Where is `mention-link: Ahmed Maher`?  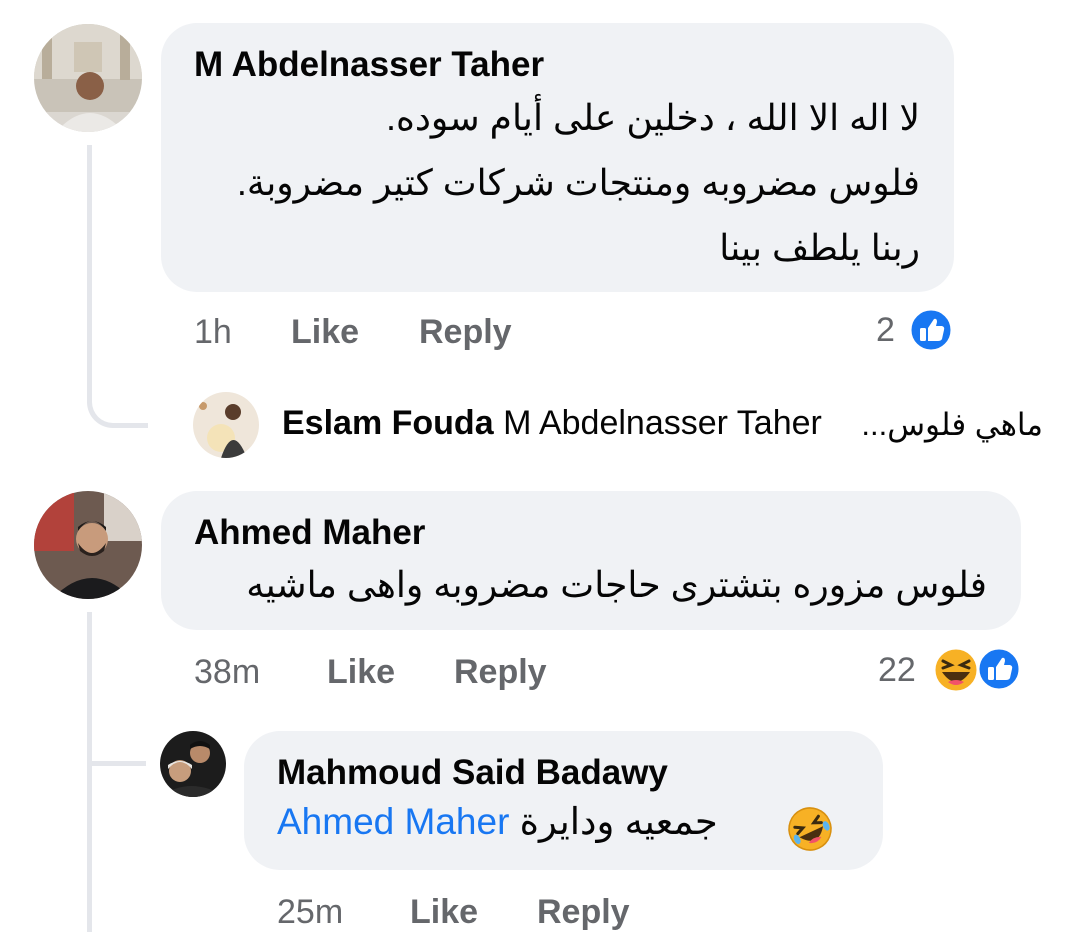 mention-link: Ahmed Maher is located at coordinates (393, 821).